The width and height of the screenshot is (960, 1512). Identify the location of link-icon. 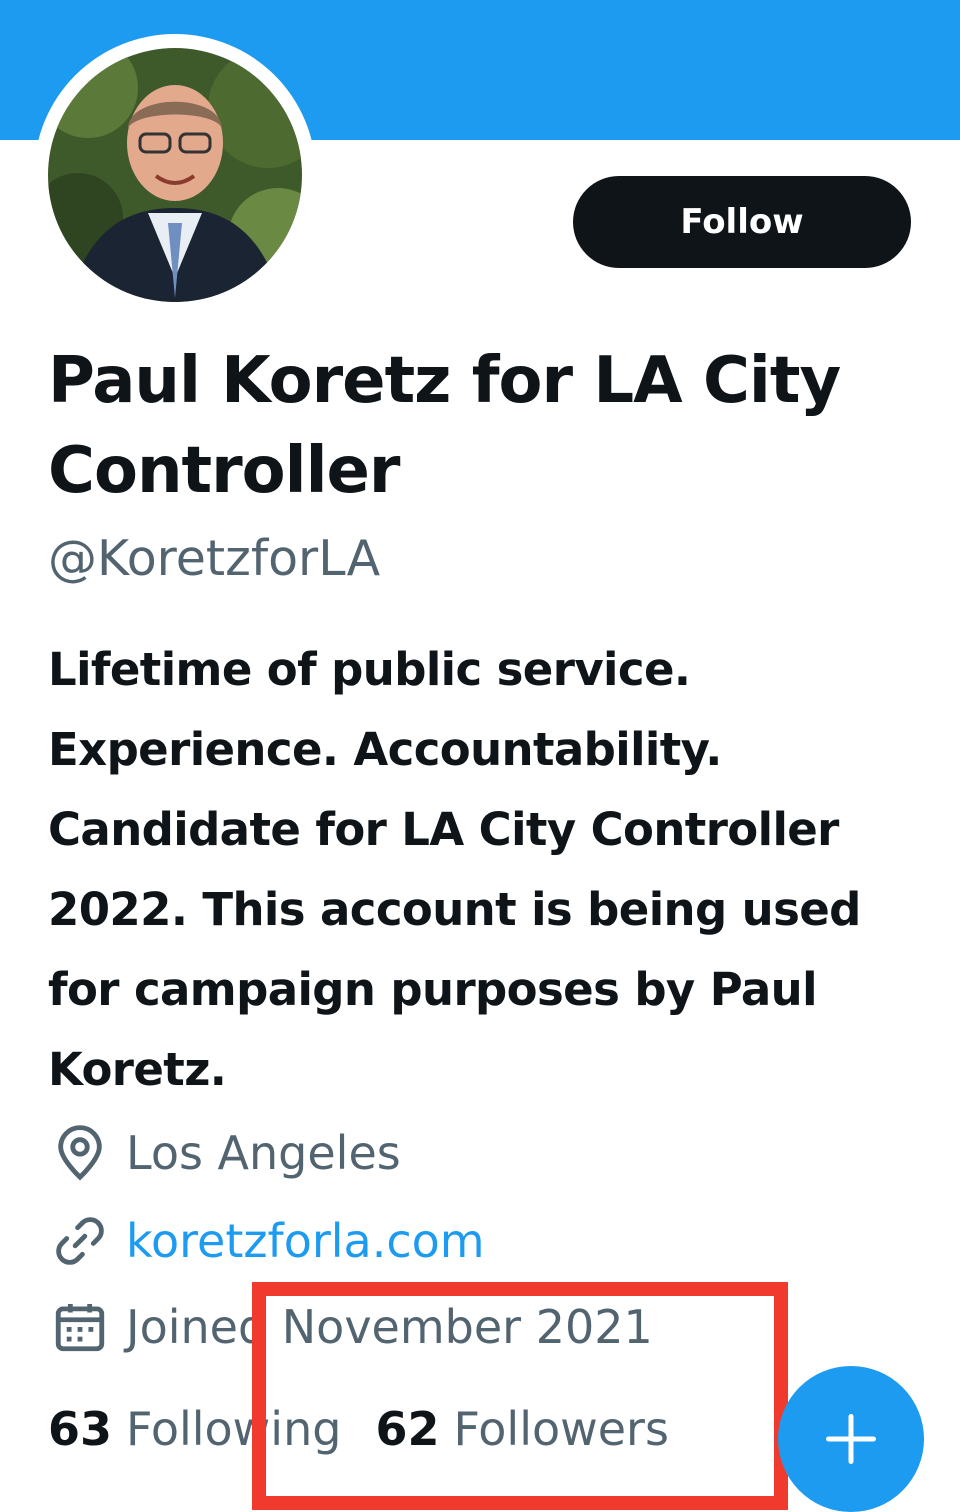
(80, 1241).